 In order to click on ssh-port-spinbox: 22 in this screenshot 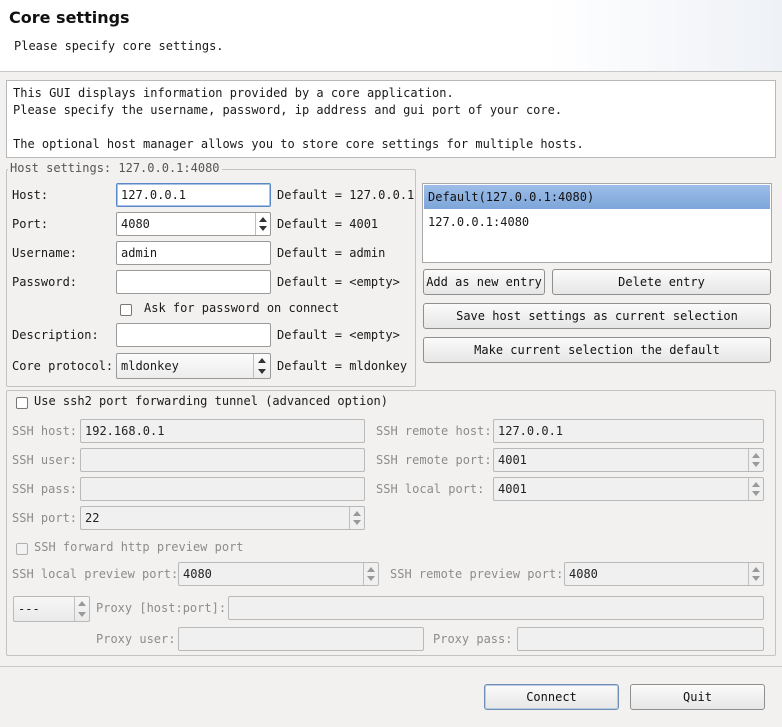, I will do `click(222, 518)`.